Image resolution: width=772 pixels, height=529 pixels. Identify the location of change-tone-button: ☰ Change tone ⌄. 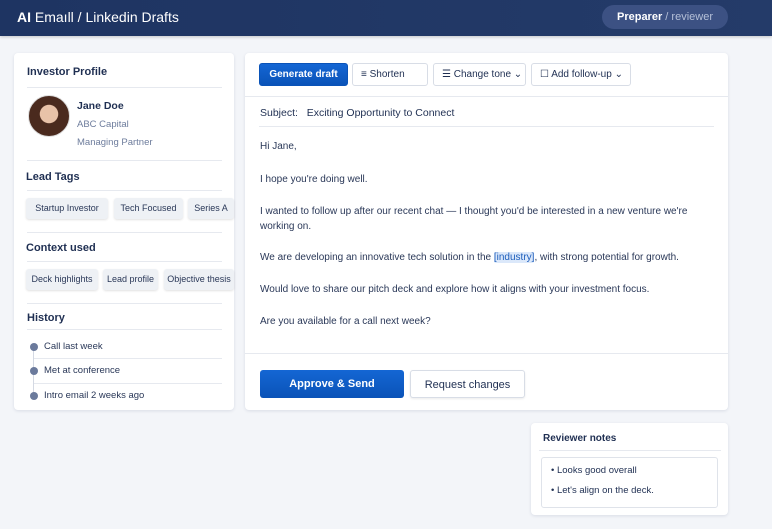
(479, 74).